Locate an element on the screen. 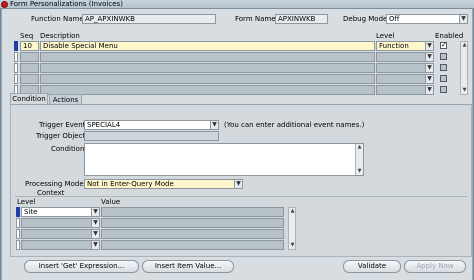 Image resolution: width=474 pixels, height=280 pixels. window-title-bar: Form Personalizations (Invoices) is located at coordinates (237, 4).